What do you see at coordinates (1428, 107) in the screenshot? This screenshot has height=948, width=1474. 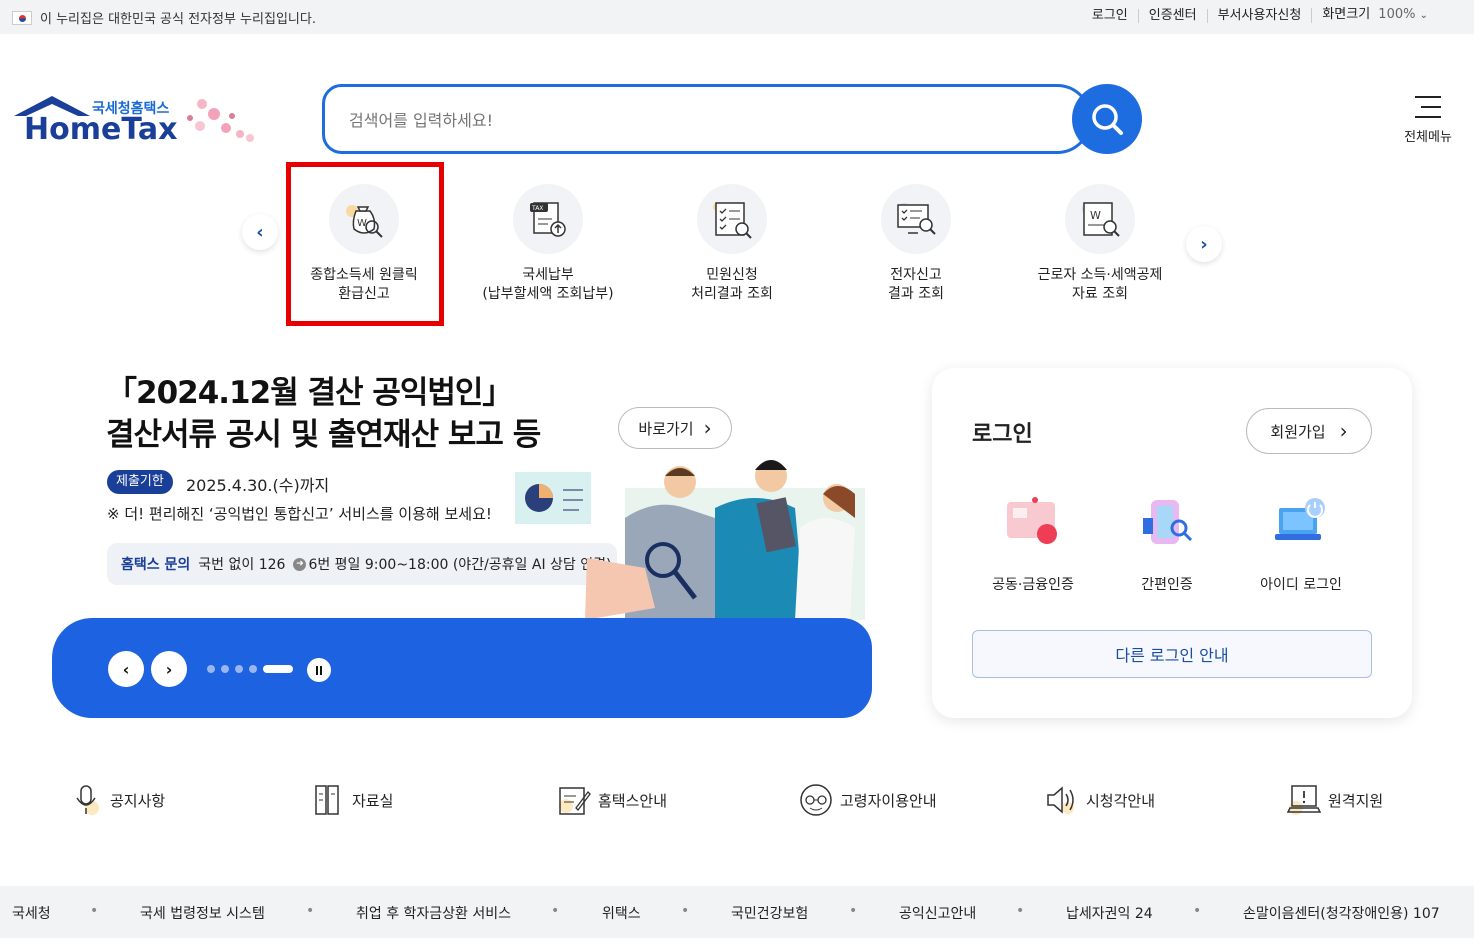 I see `hamburger-icon` at bounding box center [1428, 107].